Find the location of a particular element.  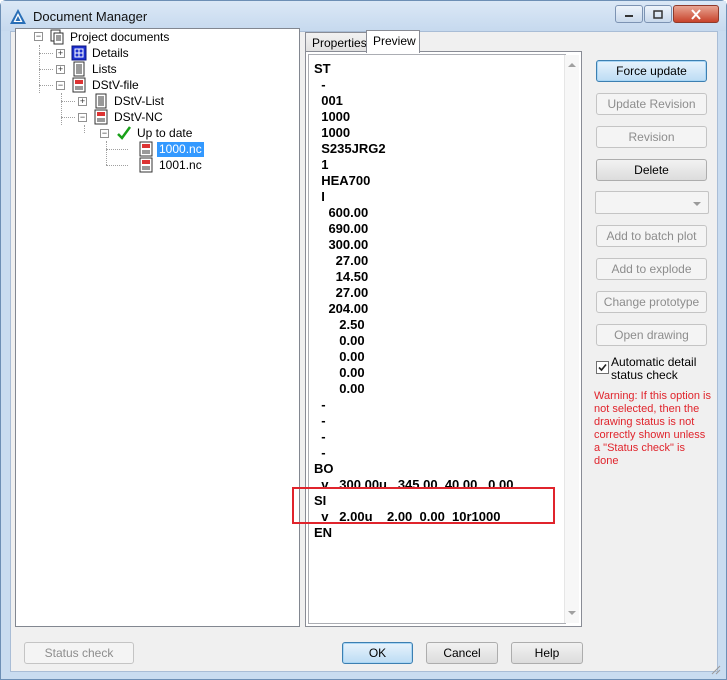

preview-line: ST is located at coordinates (322, 68).